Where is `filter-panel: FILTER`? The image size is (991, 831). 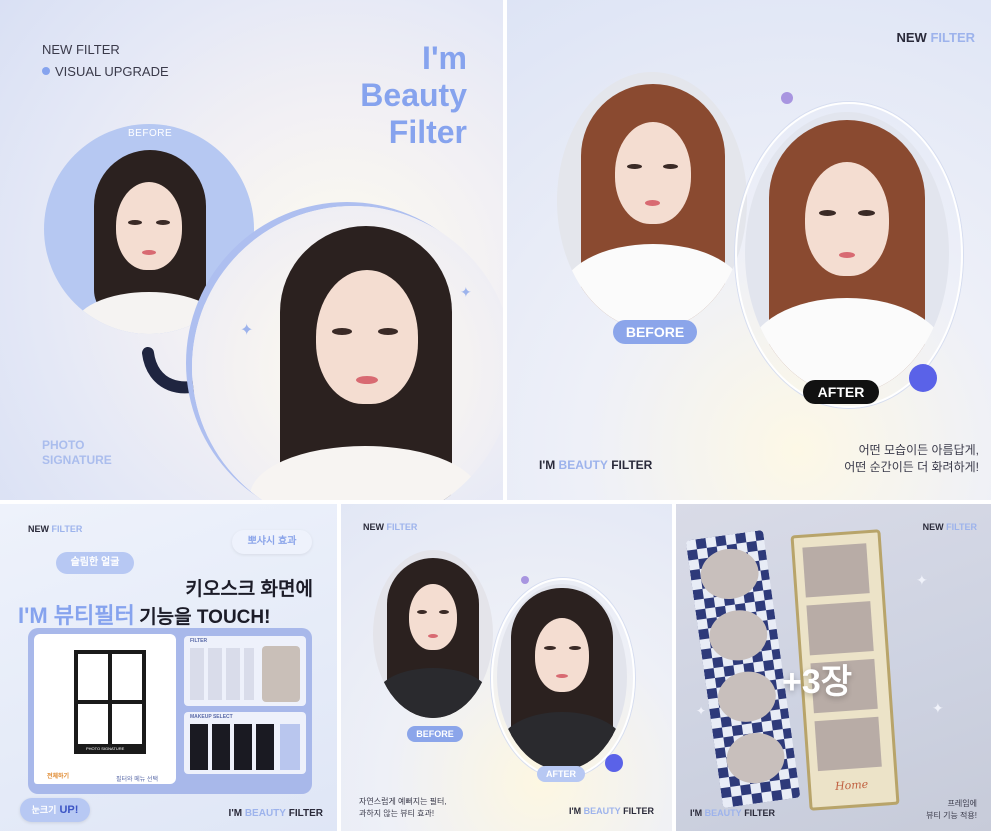 filter-panel: FILTER is located at coordinates (245, 671).